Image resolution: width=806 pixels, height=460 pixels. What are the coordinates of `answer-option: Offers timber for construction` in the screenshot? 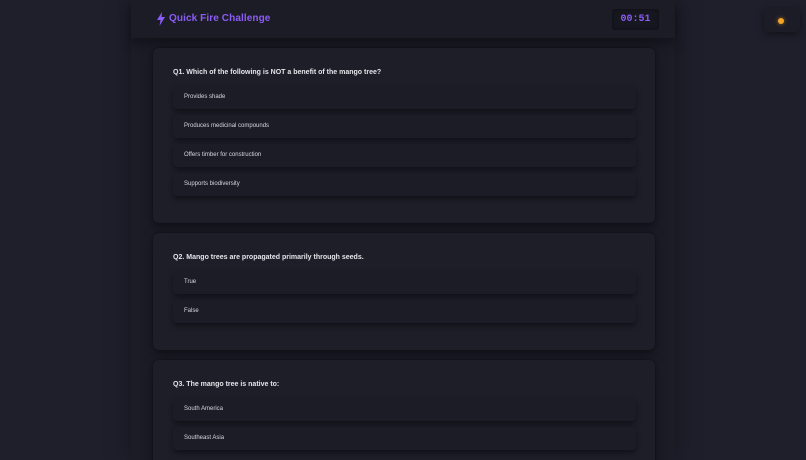 It's located at (404, 155).